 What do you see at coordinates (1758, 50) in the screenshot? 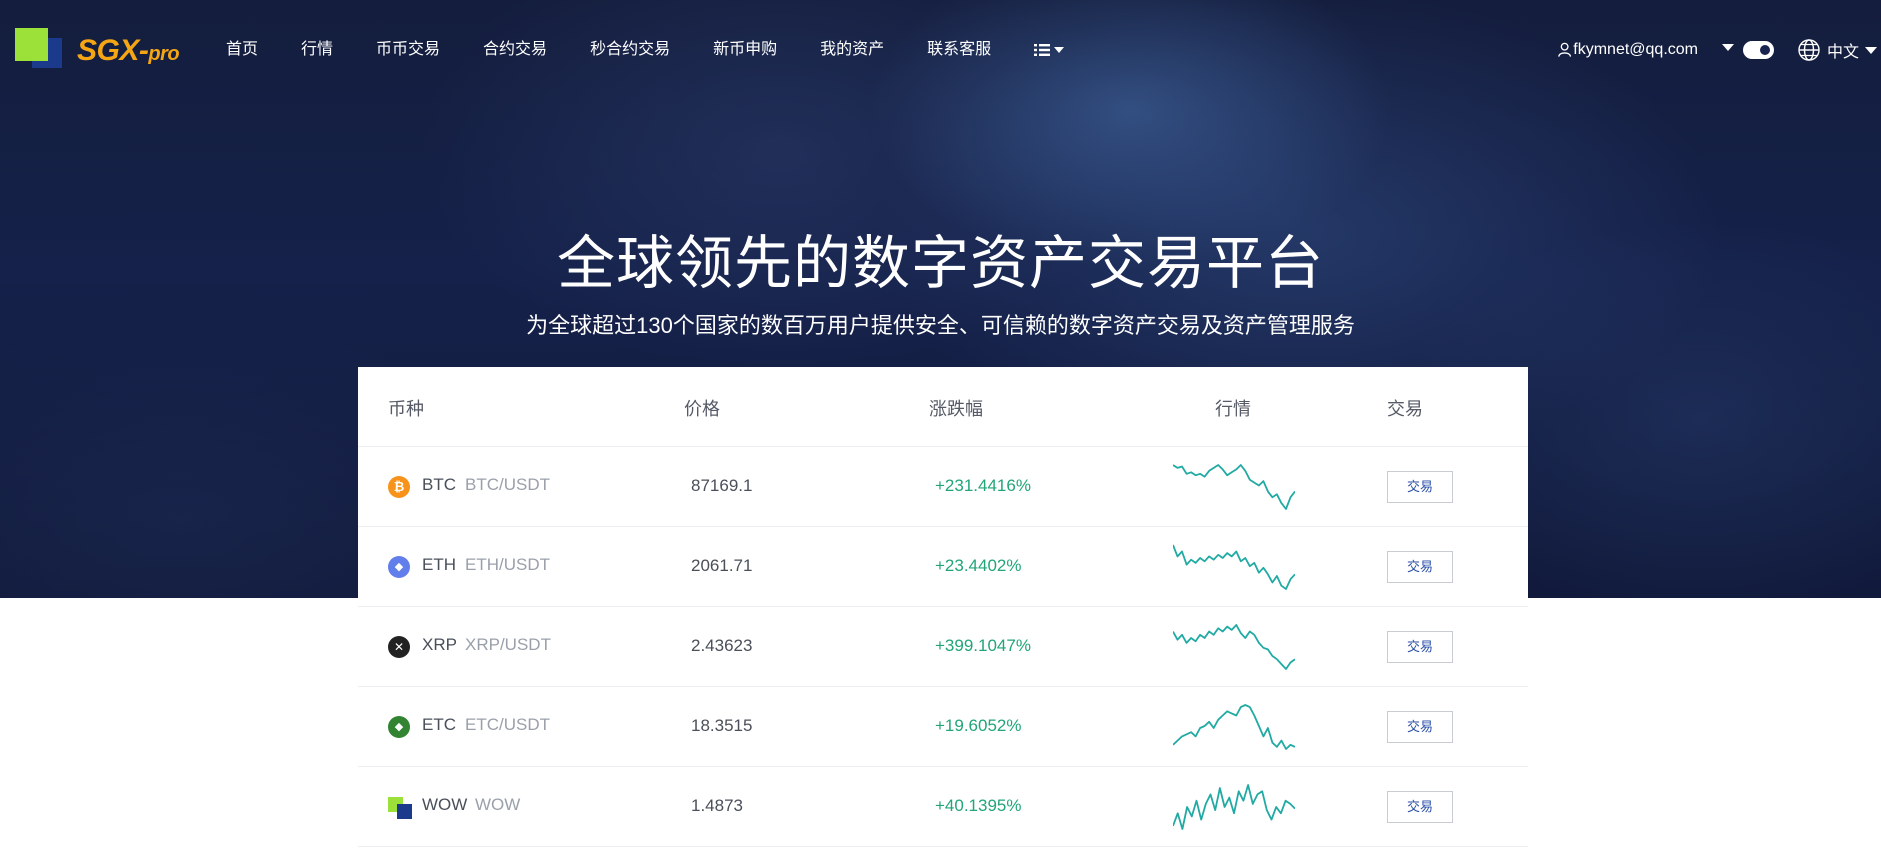
I see `theme-toggle` at bounding box center [1758, 50].